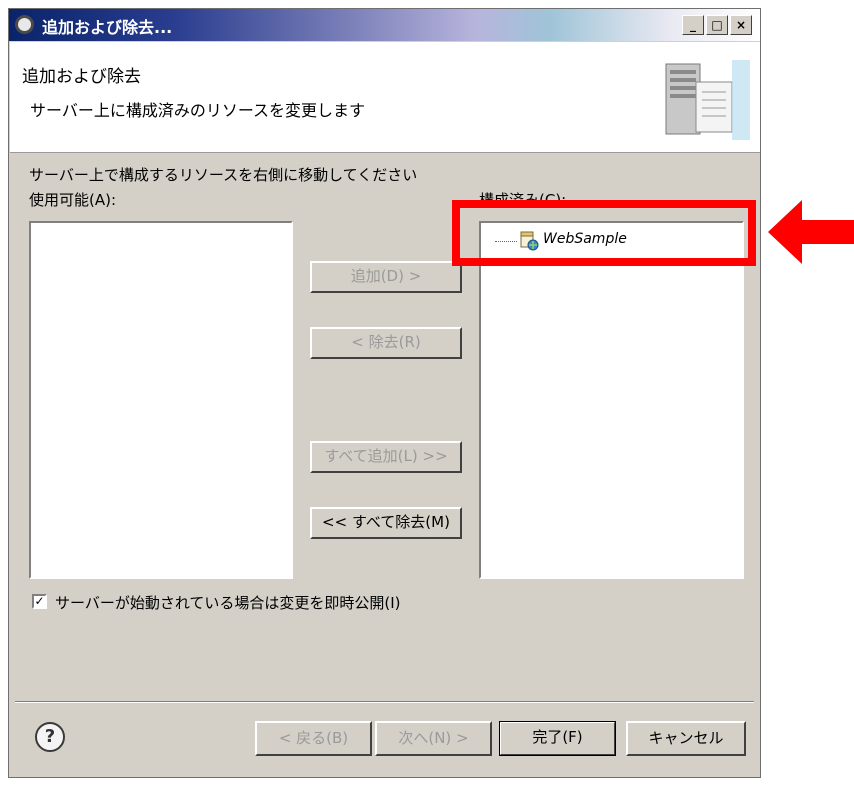  What do you see at coordinates (811, 232) in the screenshot?
I see `arrow-left-icon` at bounding box center [811, 232].